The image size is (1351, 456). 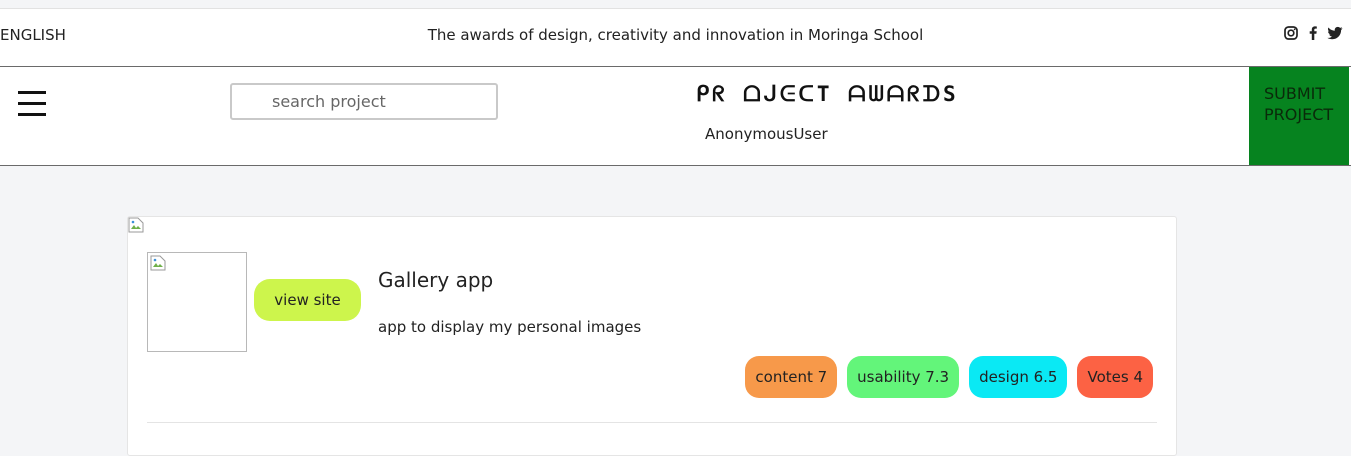 What do you see at coordinates (435, 280) in the screenshot?
I see `project-title: Gallery app` at bounding box center [435, 280].